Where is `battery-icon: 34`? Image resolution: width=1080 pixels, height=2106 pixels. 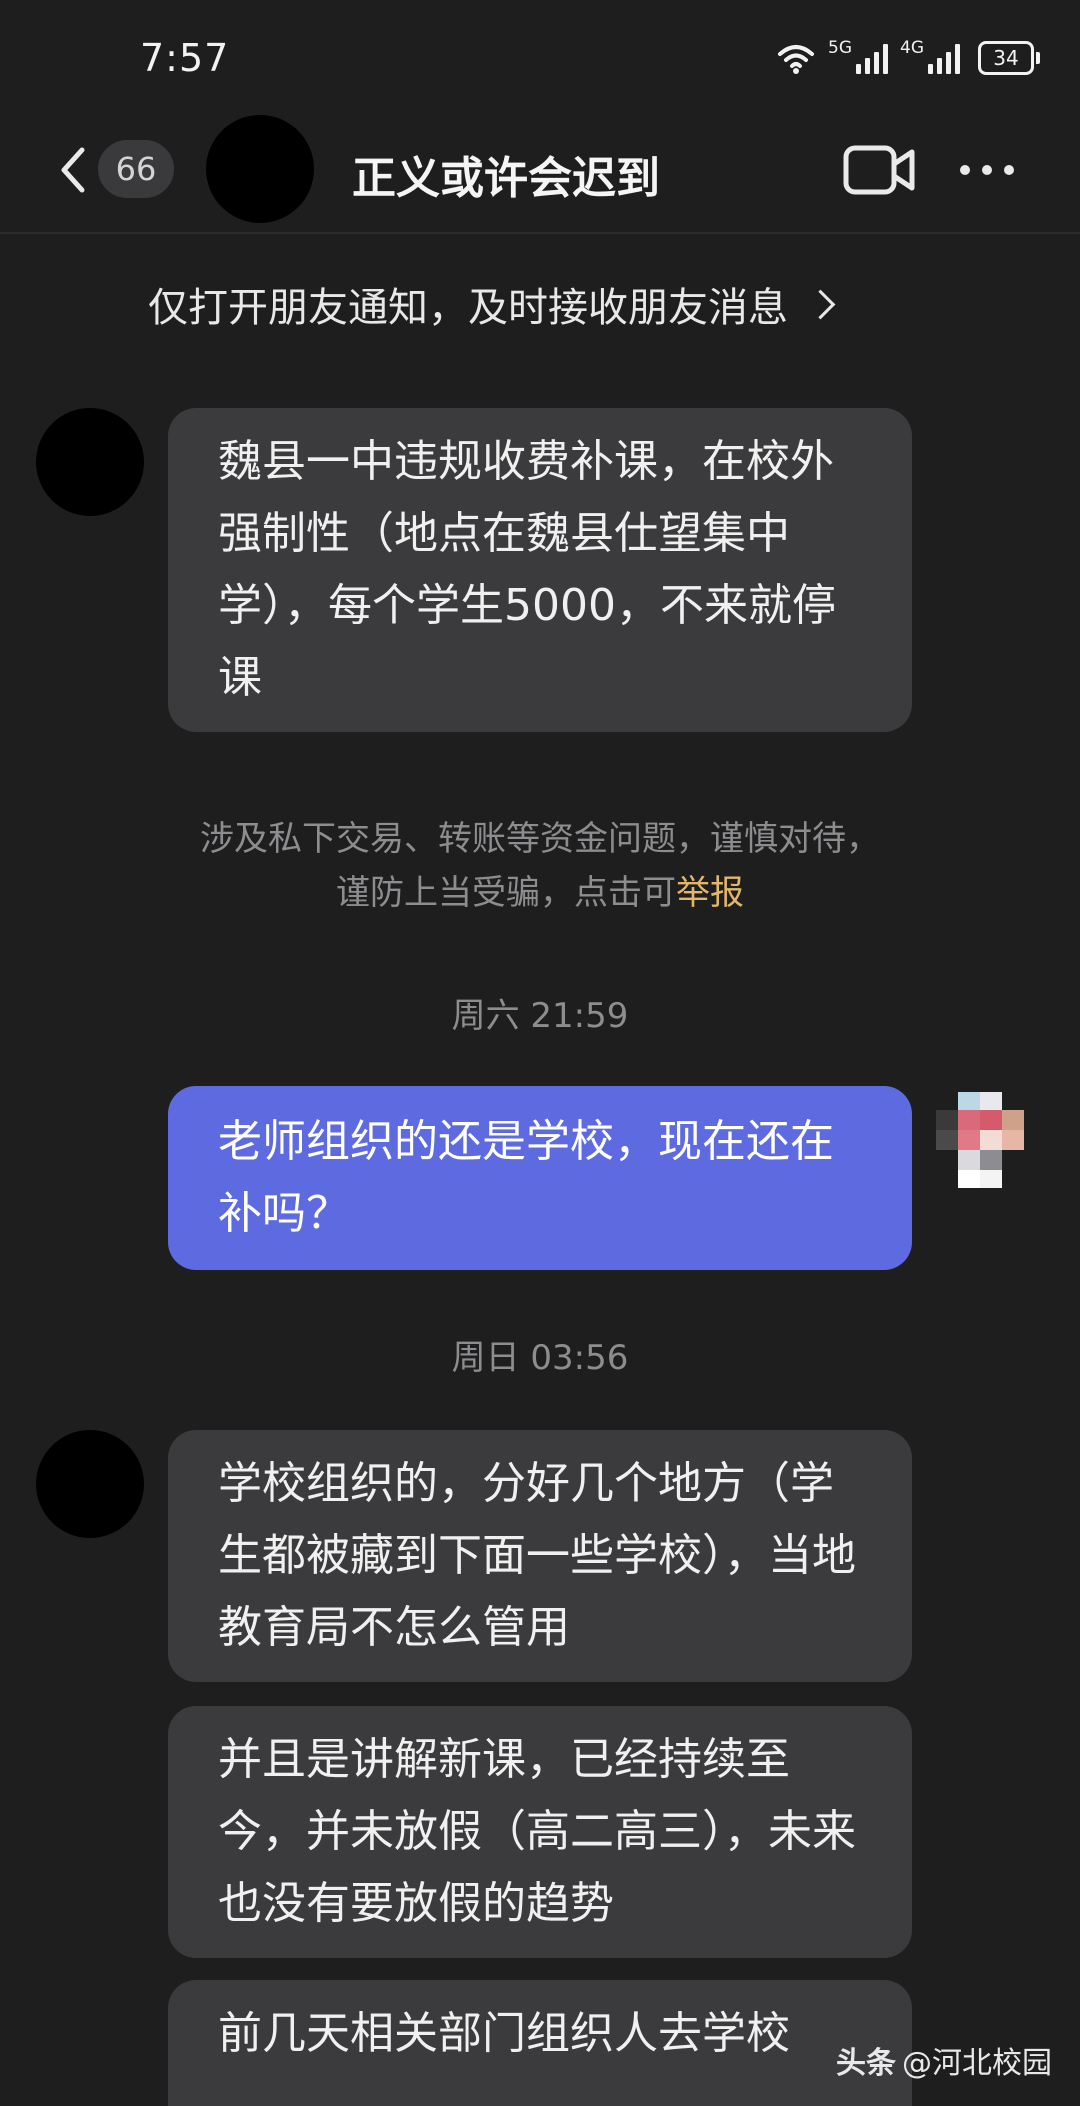
battery-icon: 34 is located at coordinates (1009, 58).